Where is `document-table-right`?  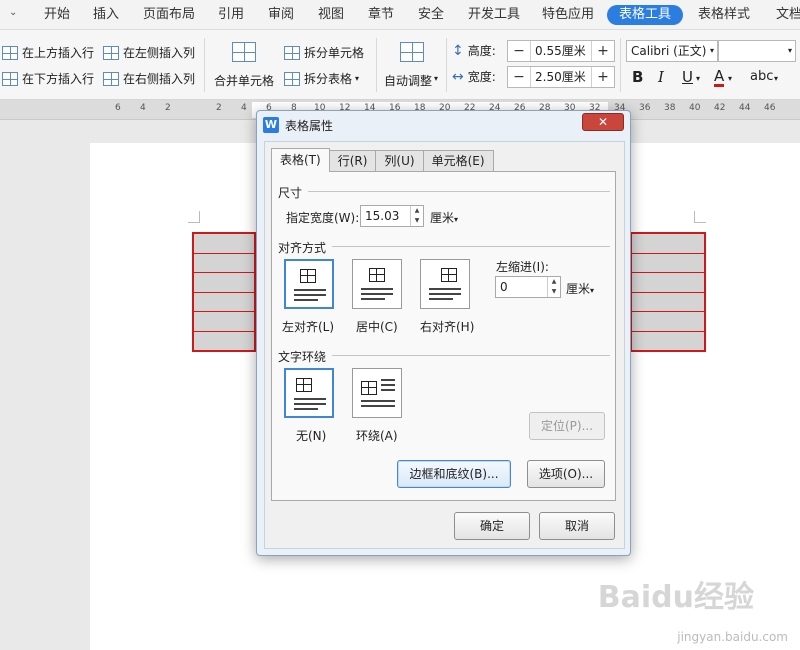
document-table-right is located at coordinates (668, 292).